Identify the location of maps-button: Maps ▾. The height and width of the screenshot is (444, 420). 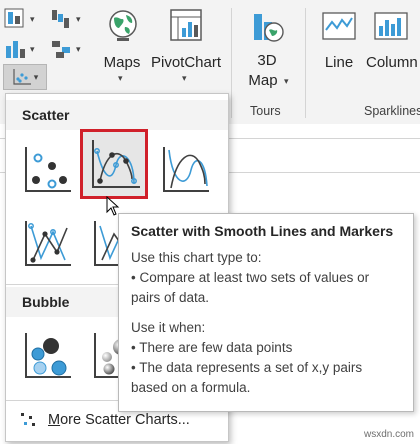
(122, 45).